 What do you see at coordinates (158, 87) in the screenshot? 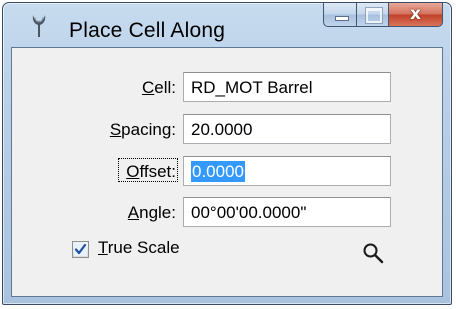
I see `cell-label: Cell:` at bounding box center [158, 87].